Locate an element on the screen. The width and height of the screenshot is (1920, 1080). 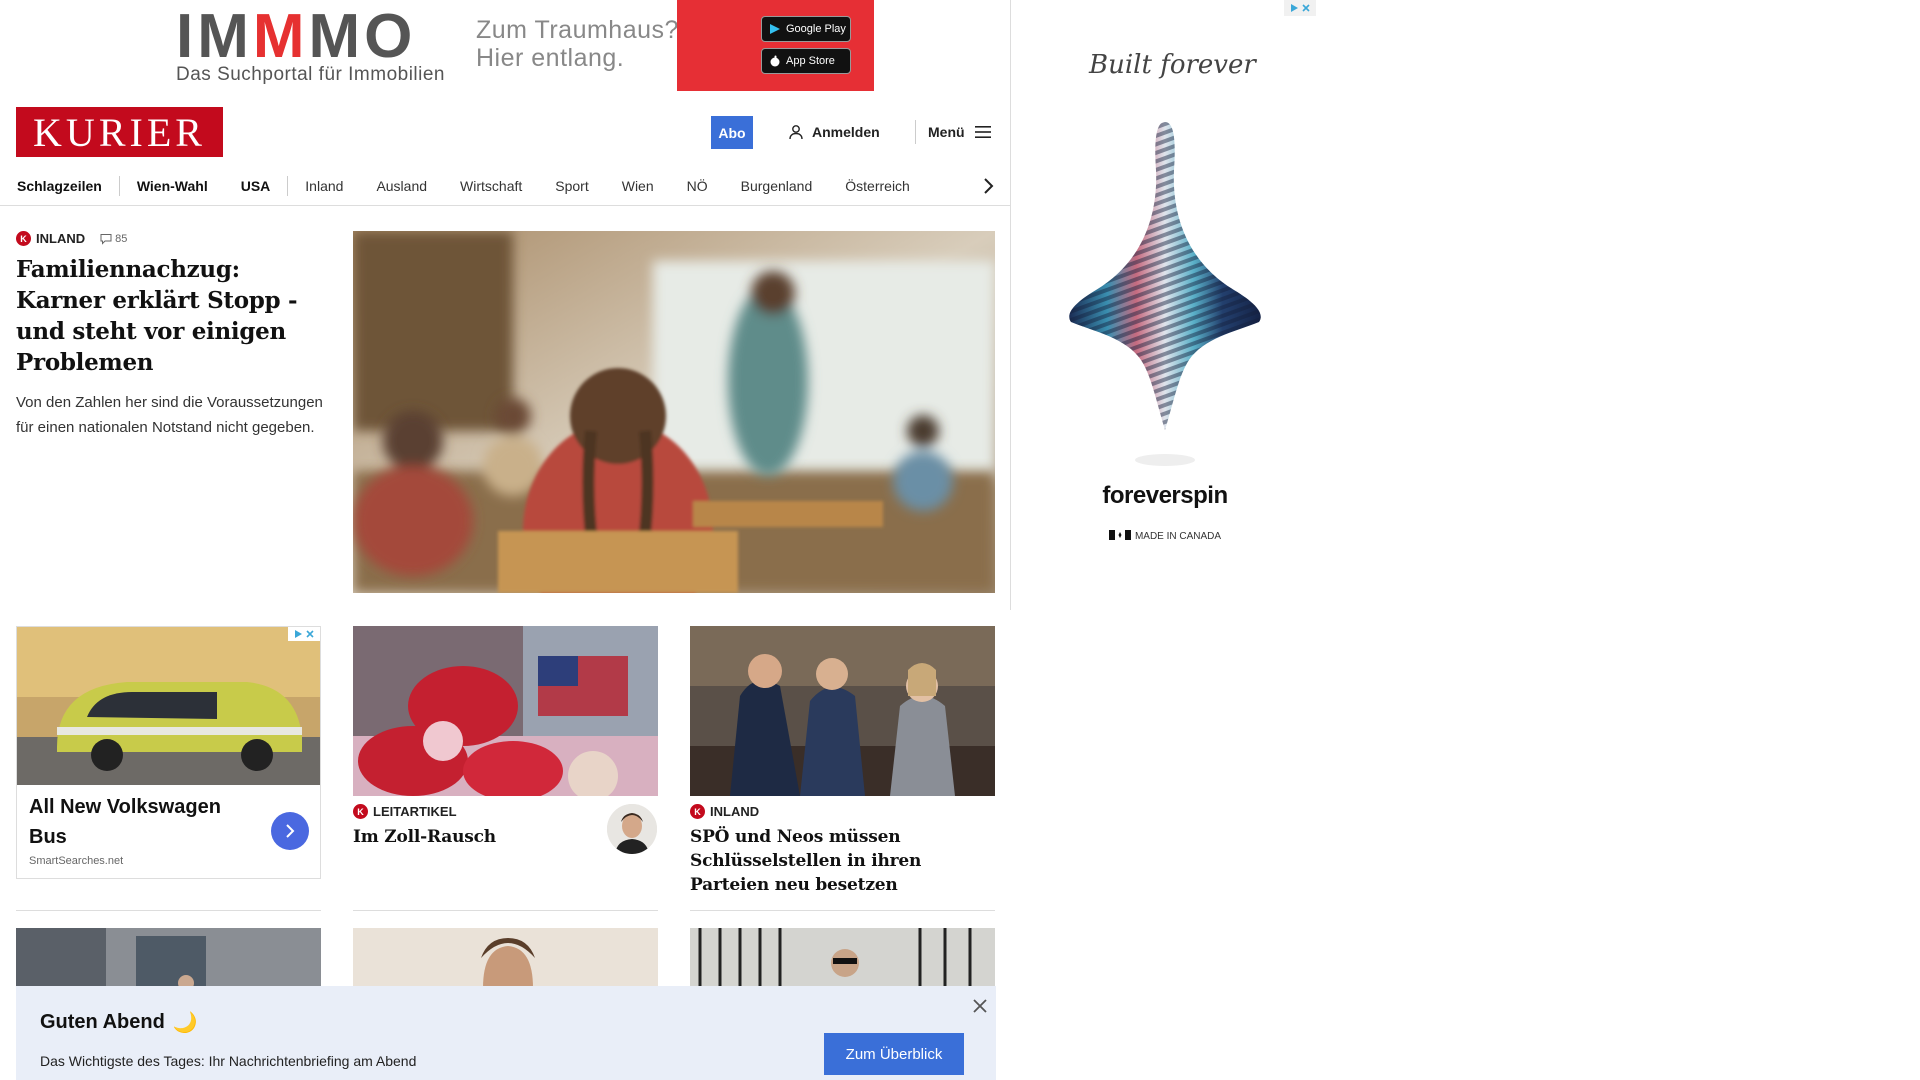
nav-item-schlagzeilen: Schlagzeilen is located at coordinates (59, 186).